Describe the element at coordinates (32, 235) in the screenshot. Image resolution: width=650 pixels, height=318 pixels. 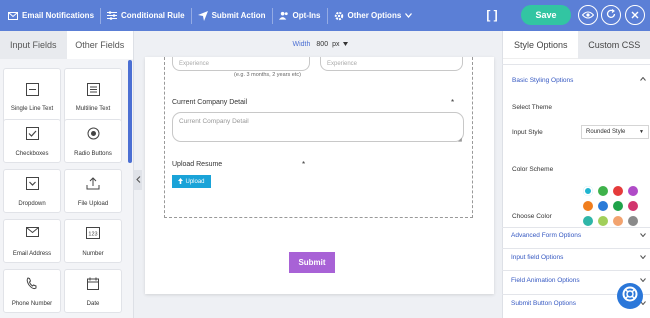
I see `email-icon` at that location.